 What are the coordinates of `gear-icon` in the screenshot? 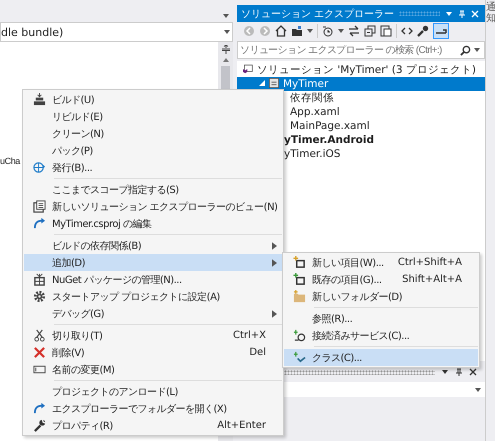 It's located at (39, 296).